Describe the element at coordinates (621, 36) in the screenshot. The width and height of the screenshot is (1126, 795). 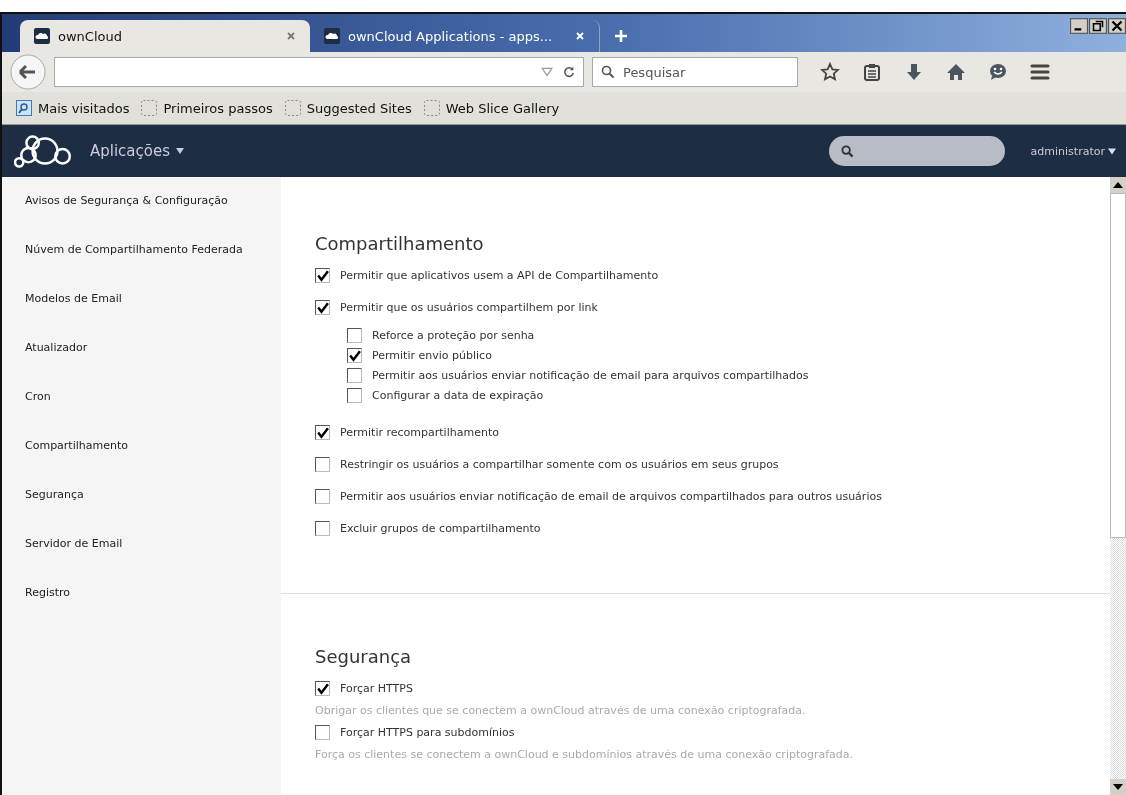
I see `plus-icon` at that location.